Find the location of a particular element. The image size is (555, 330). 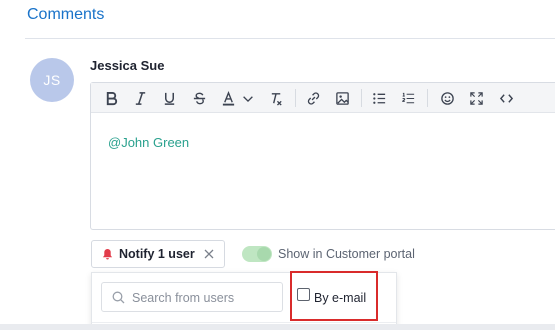

by-email-option: By e-mail is located at coordinates (334, 296).